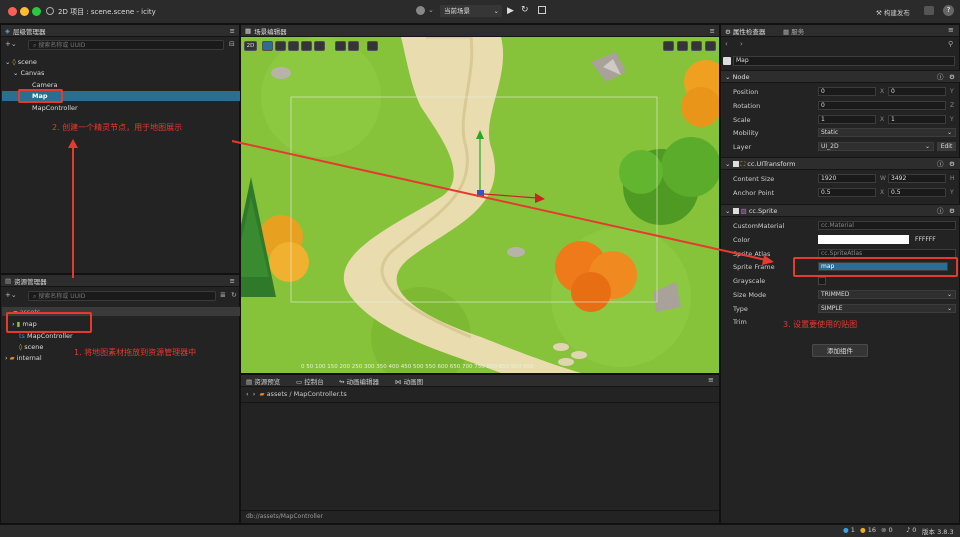  Describe the element at coordinates (917, 91) in the screenshot. I see `position-y-input: 0` at that location.